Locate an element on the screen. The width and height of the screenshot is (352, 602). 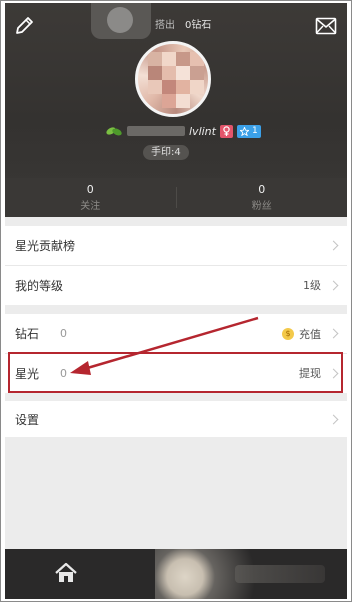
coin-icon: $ is located at coordinates (288, 333).